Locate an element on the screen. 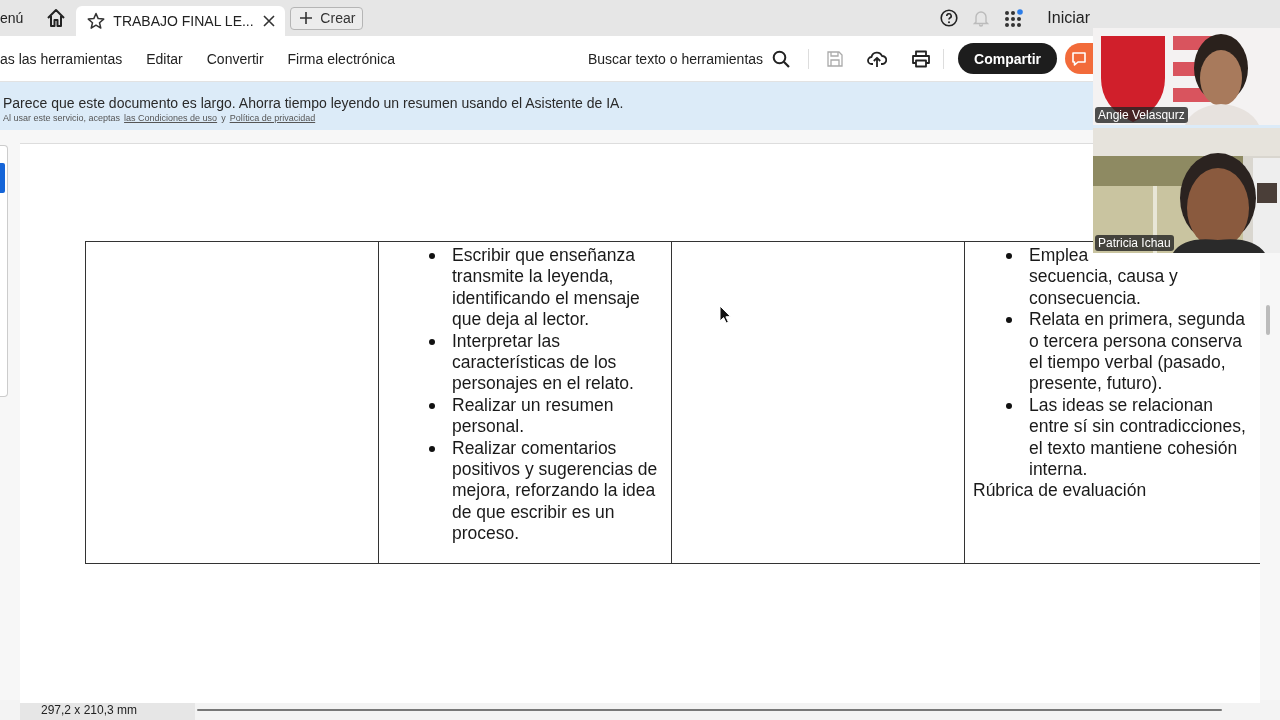  terms-note: y is located at coordinates (223, 118).